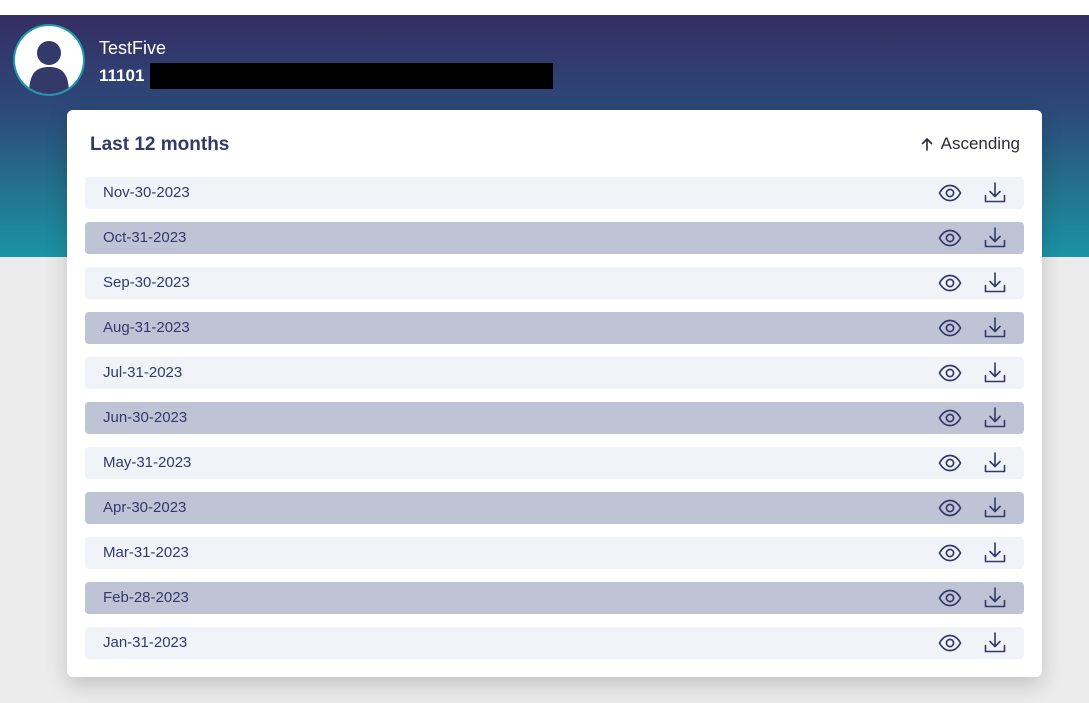 This screenshot has width=1089, height=703. I want to click on statement-row: Sep-30-2023, so click(554, 283).